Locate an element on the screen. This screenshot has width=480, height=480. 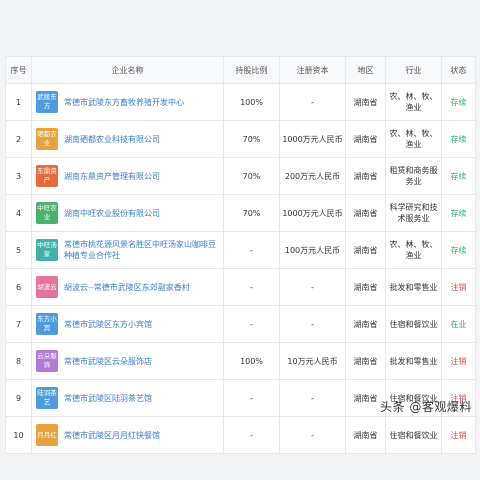
company-name-link: 胡波云--常德市武陵区东郊副家香村 is located at coordinates (127, 287).